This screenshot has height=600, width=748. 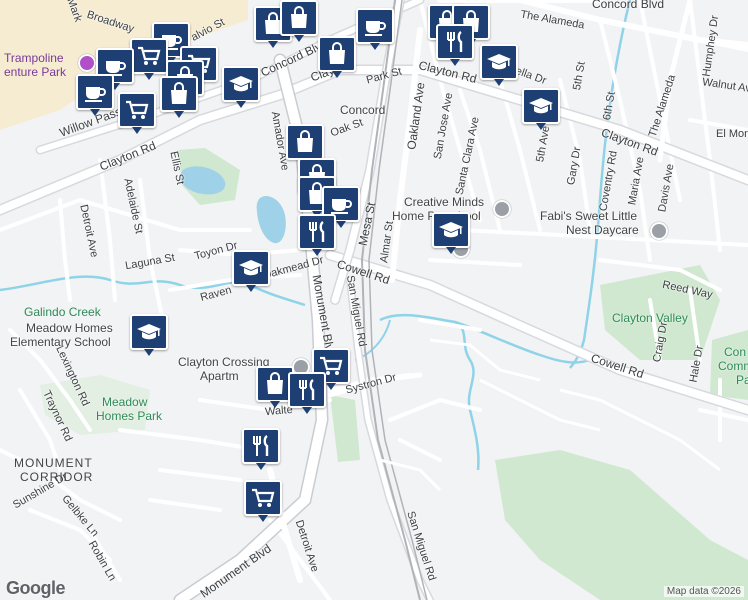 What do you see at coordinates (742, 380) in the screenshot?
I see `park-label-community: Pa` at bounding box center [742, 380].